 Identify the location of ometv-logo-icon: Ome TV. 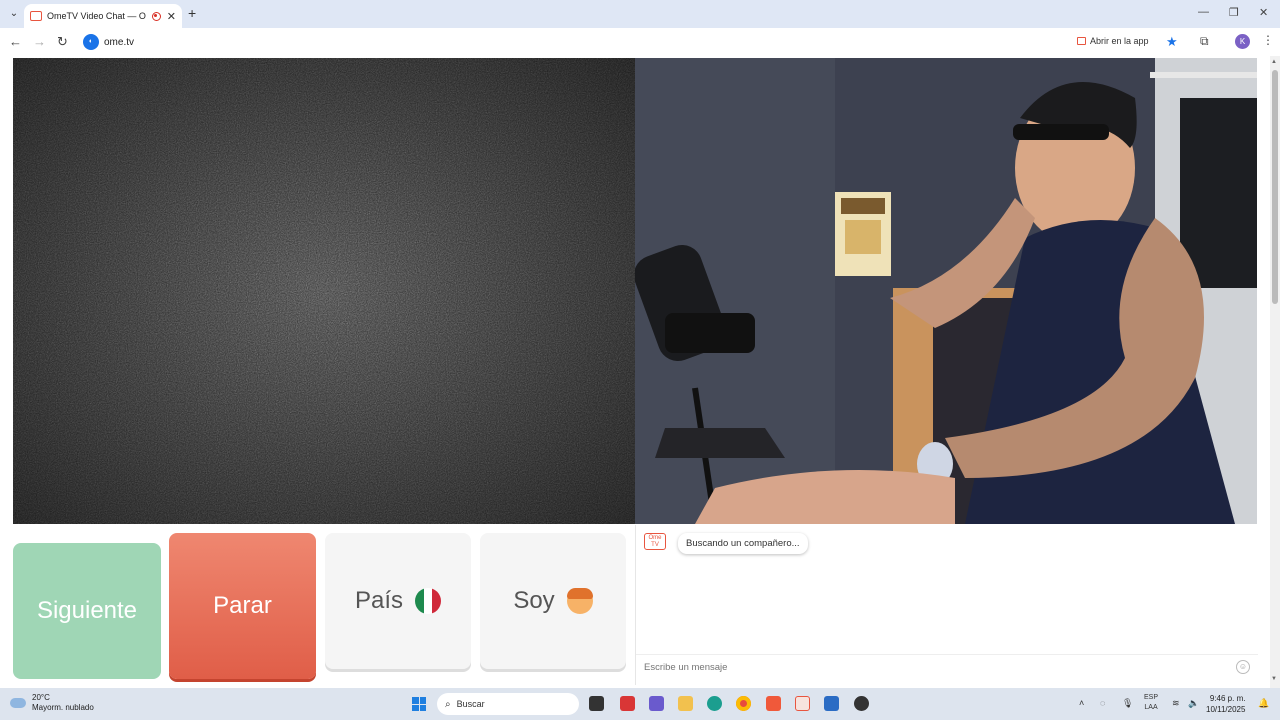
(655, 541).